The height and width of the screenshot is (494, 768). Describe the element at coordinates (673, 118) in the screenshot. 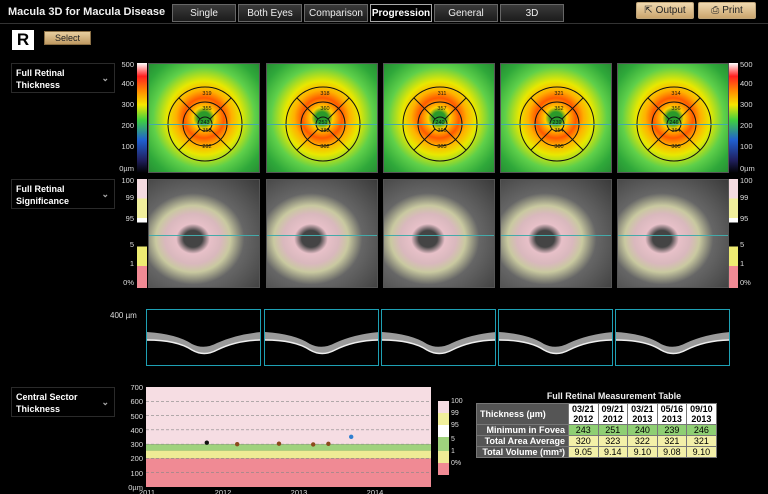

I see `thickness-map: 314 356 246 364 300` at that location.